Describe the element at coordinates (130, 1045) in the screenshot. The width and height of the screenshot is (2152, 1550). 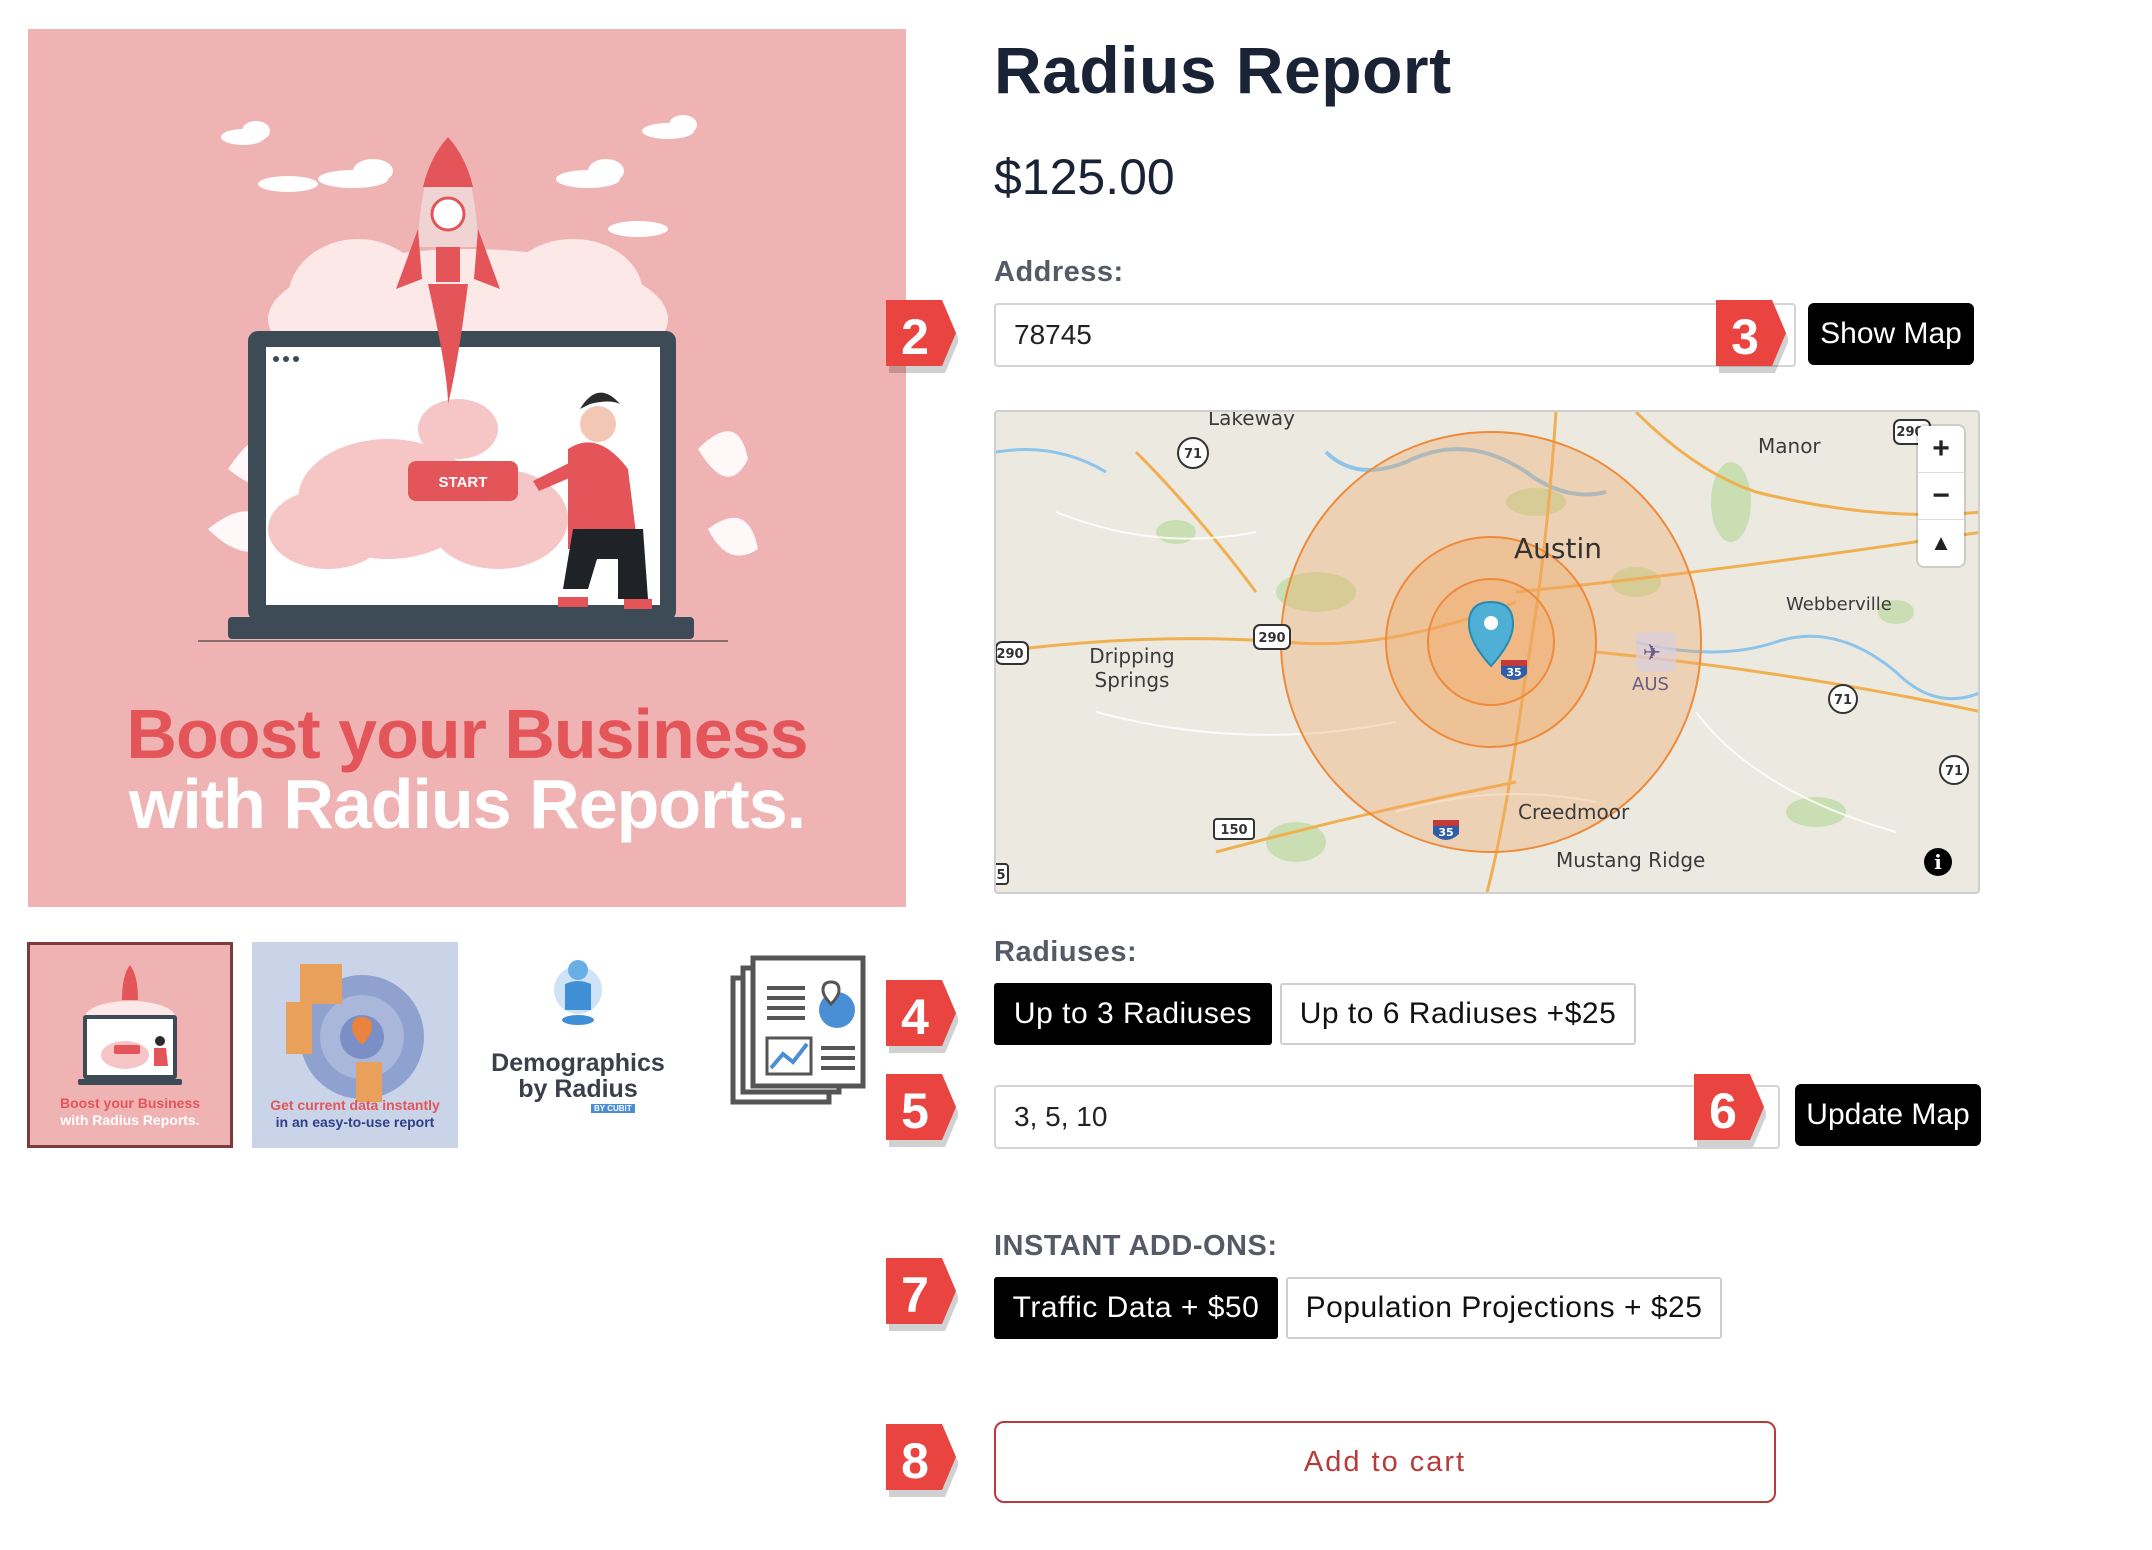
I see `thumbnail-boost-business: Boost your Business with Radius Reports.` at that location.